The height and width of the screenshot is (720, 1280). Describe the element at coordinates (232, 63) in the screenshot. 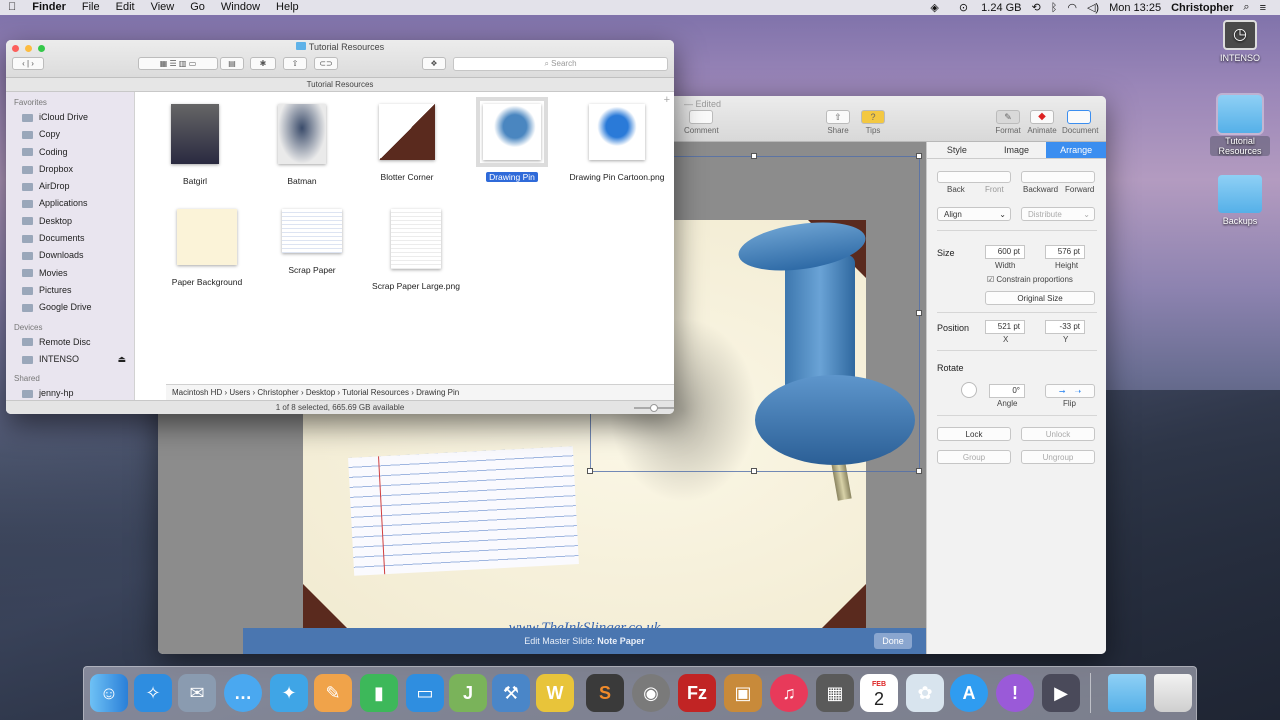

I see `arrange-button: ▤` at that location.